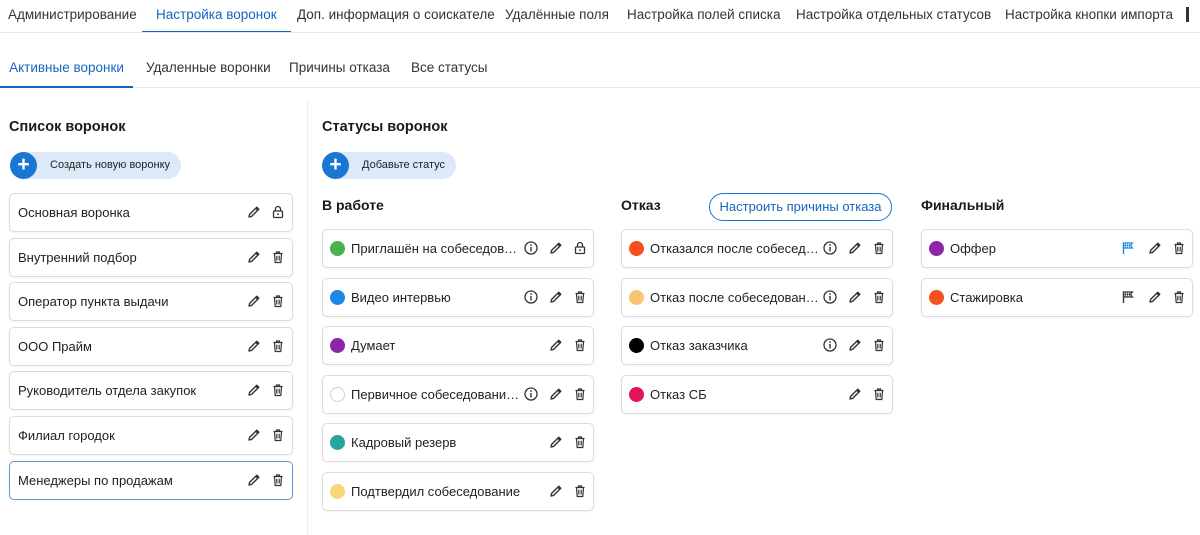  What do you see at coordinates (95, 165) in the screenshot?
I see `create-funnel-button: + Создать новую воронку` at bounding box center [95, 165].